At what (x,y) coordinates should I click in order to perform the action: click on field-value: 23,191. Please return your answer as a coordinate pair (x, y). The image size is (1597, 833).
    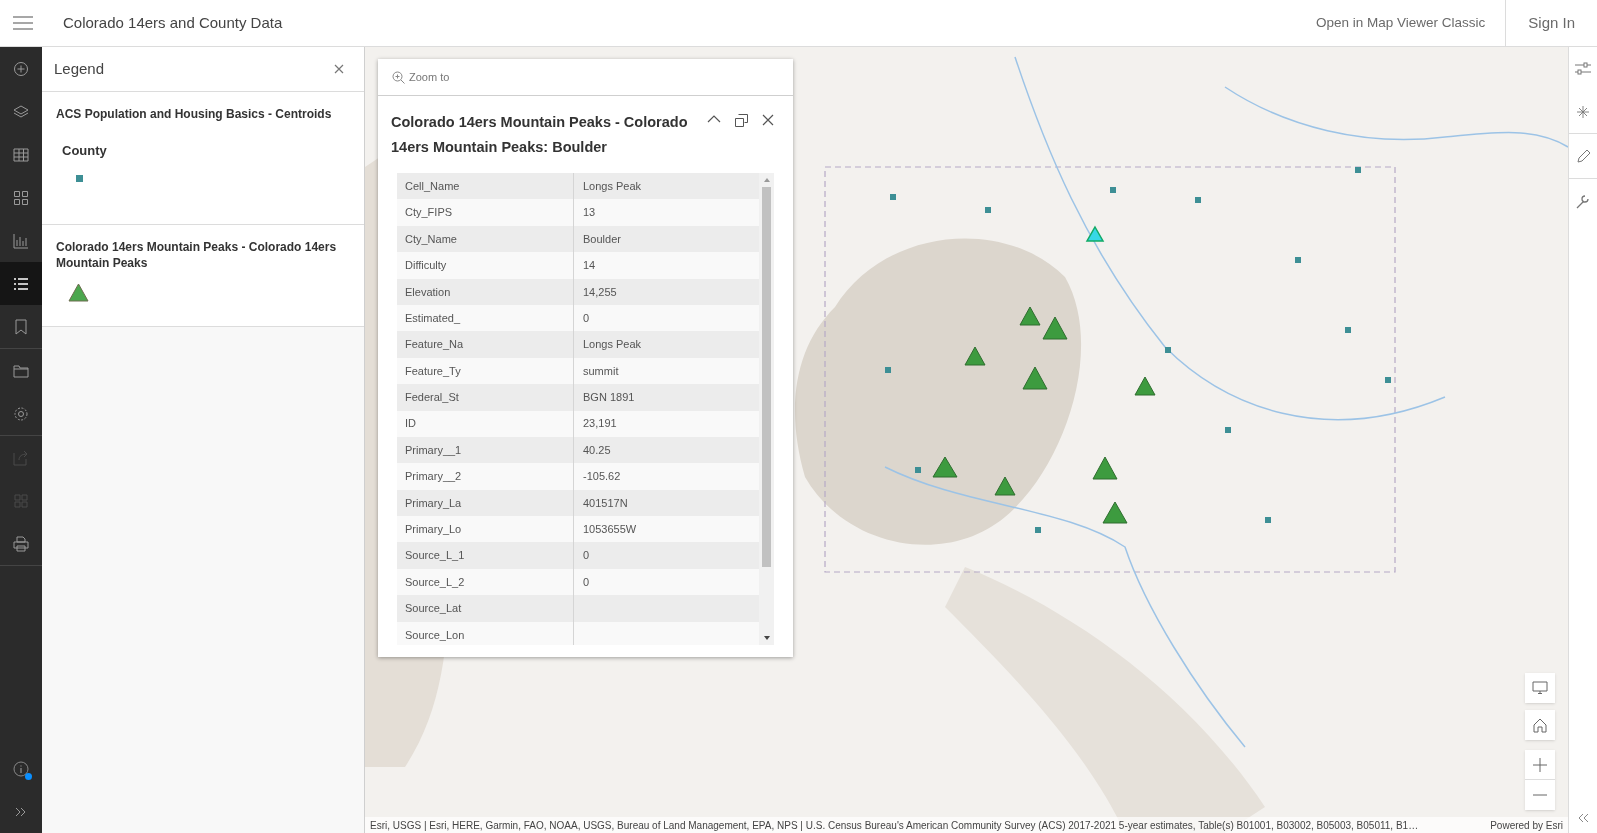
    Looking at the image, I should click on (600, 424).